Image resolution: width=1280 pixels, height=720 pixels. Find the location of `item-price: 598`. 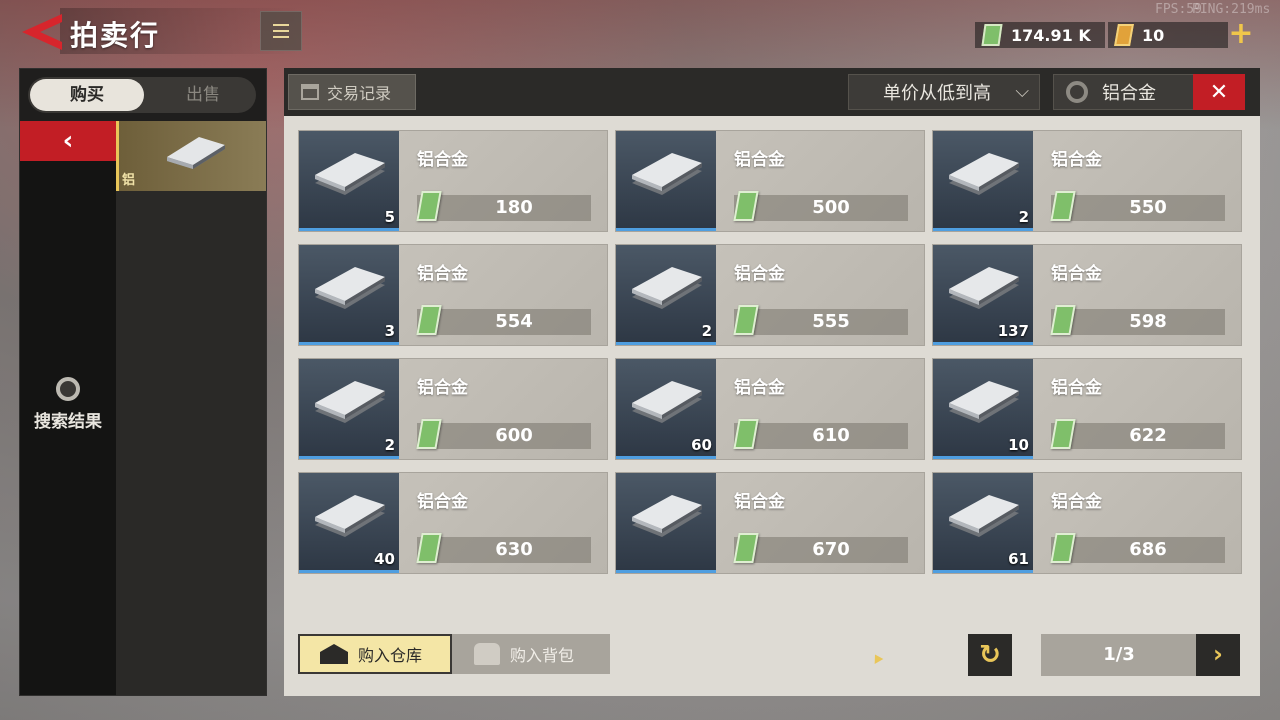

item-price: 598 is located at coordinates (1138, 322).